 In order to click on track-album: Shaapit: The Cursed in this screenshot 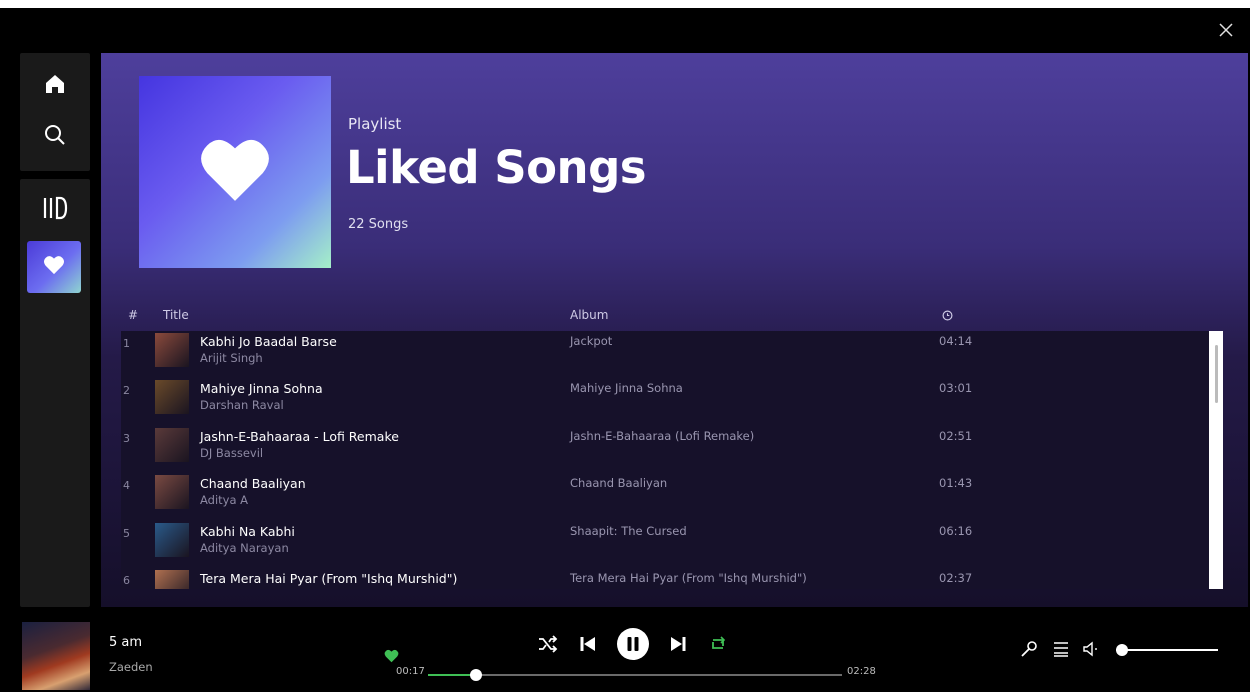, I will do `click(628, 531)`.